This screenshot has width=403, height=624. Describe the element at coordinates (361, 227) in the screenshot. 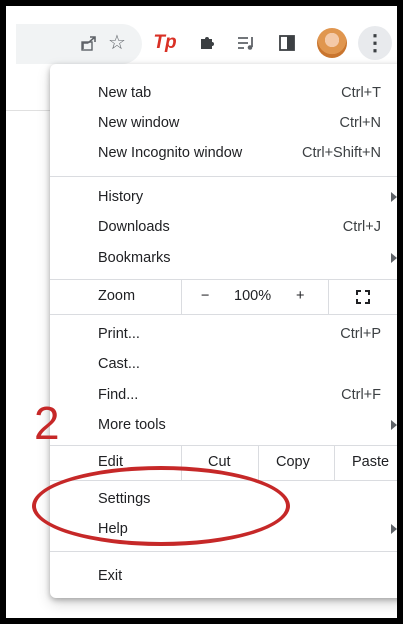

I see `menu-item-shortcut: Ctrl+J` at that location.